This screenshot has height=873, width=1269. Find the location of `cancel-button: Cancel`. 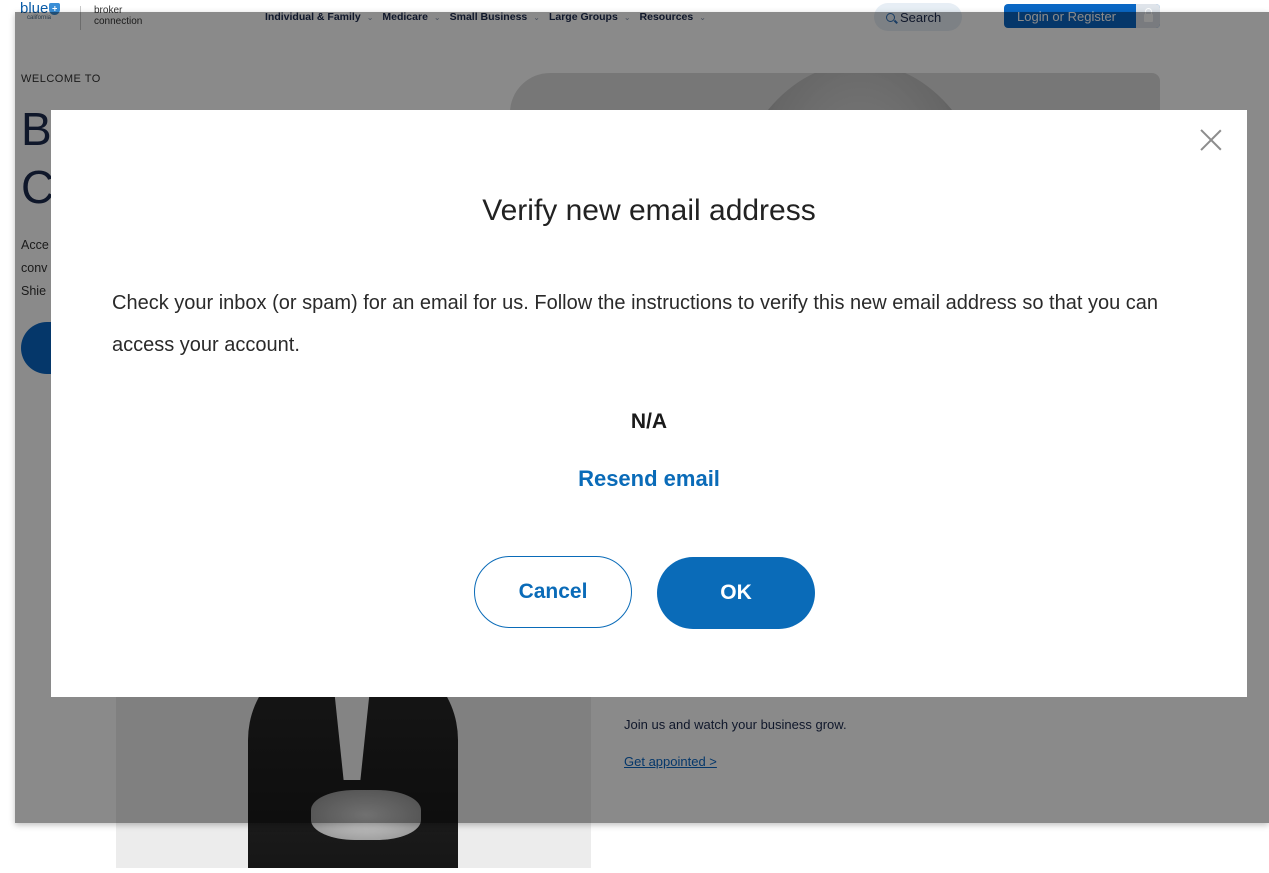

cancel-button: Cancel is located at coordinates (553, 592).